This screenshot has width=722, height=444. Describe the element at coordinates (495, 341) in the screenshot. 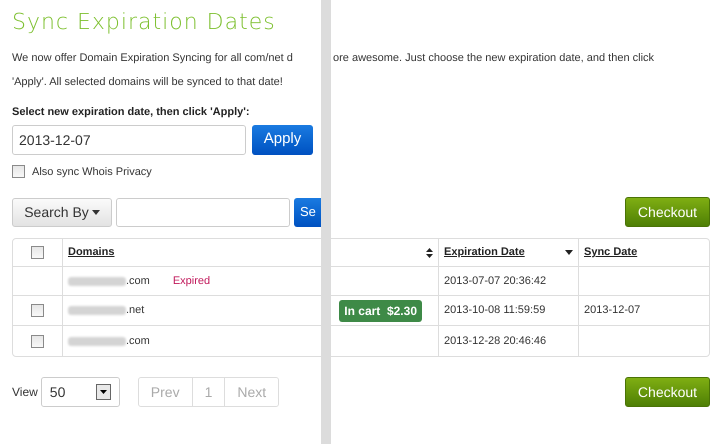

I see `table-cell-text: 2013-12-28 20:46:46` at that location.